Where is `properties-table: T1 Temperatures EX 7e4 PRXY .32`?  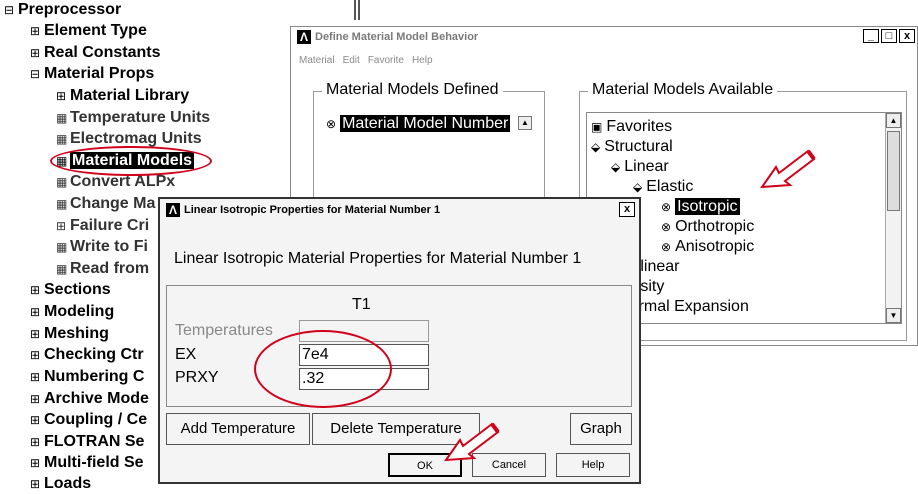
properties-table: T1 Temperatures EX 7e4 PRXY .32 is located at coordinates (399, 346).